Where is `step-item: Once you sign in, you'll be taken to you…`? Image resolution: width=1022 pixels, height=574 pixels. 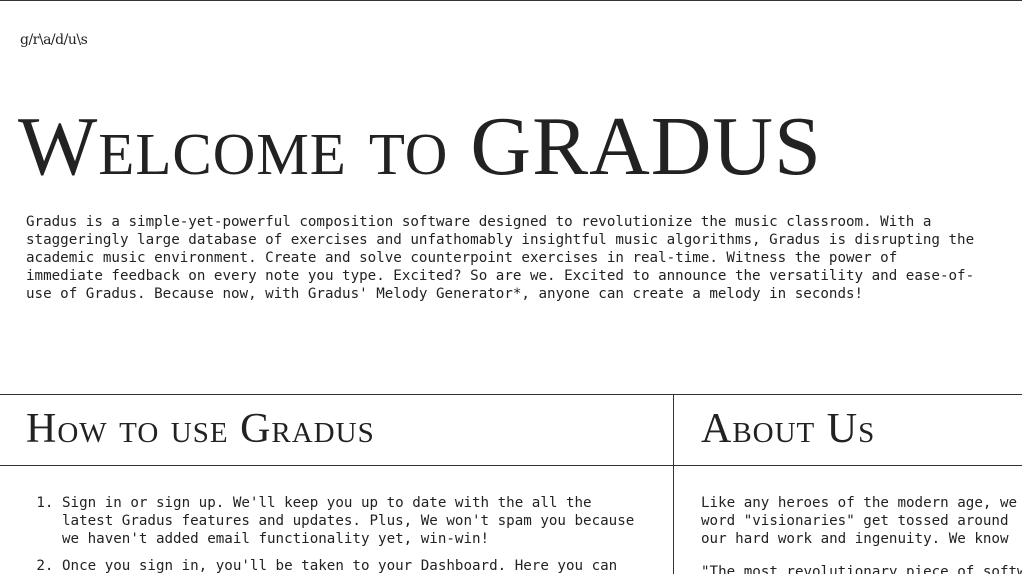
step-item: Once you sign in, you'll be taken to you… is located at coordinates (353, 565).